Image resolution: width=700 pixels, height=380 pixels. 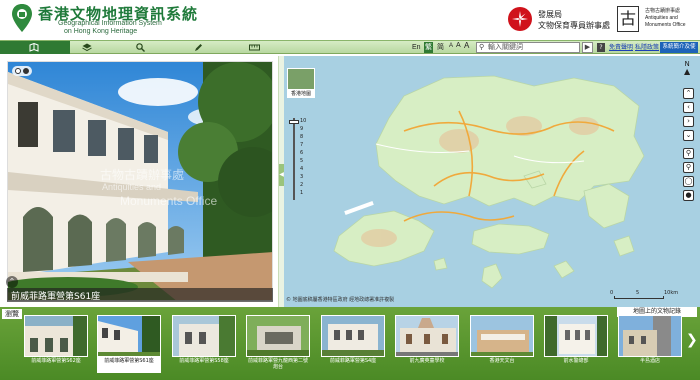 What do you see at coordinates (628, 19) in the screenshot?
I see `amo-logo: 古` at bounding box center [628, 19].